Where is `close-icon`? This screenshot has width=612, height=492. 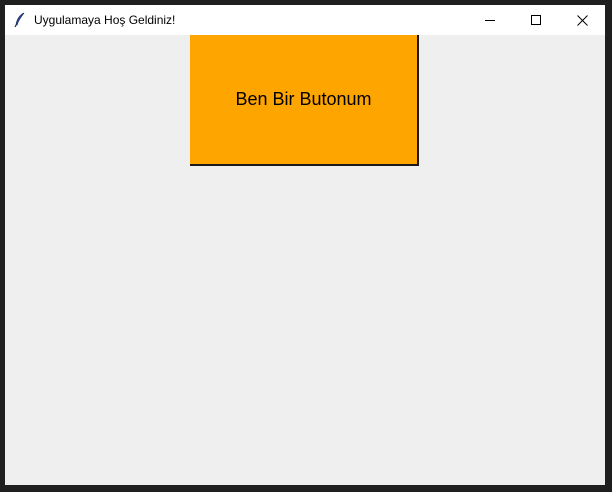 close-icon is located at coordinates (582, 20).